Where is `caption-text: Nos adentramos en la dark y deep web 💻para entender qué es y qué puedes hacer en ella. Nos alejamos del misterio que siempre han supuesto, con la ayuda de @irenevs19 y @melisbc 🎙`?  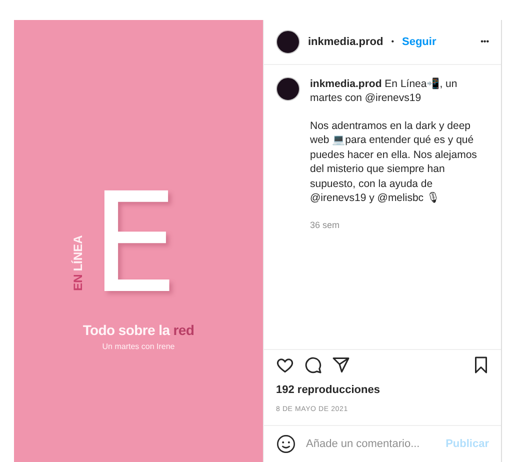 caption-text: Nos adentramos en la dark y deep web 💻para entender qué es y qué puedes hacer en ella. Nos alejamos del misterio que siempre han supuesto, con la ayuda de @irenevs19 y @melisbc 🎙 is located at coordinates (394, 162).